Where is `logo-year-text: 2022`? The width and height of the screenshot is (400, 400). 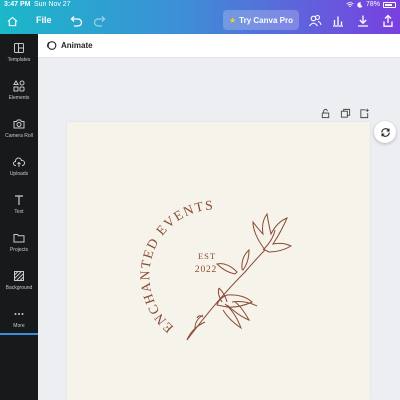 logo-year-text: 2022 is located at coordinates (206, 270).